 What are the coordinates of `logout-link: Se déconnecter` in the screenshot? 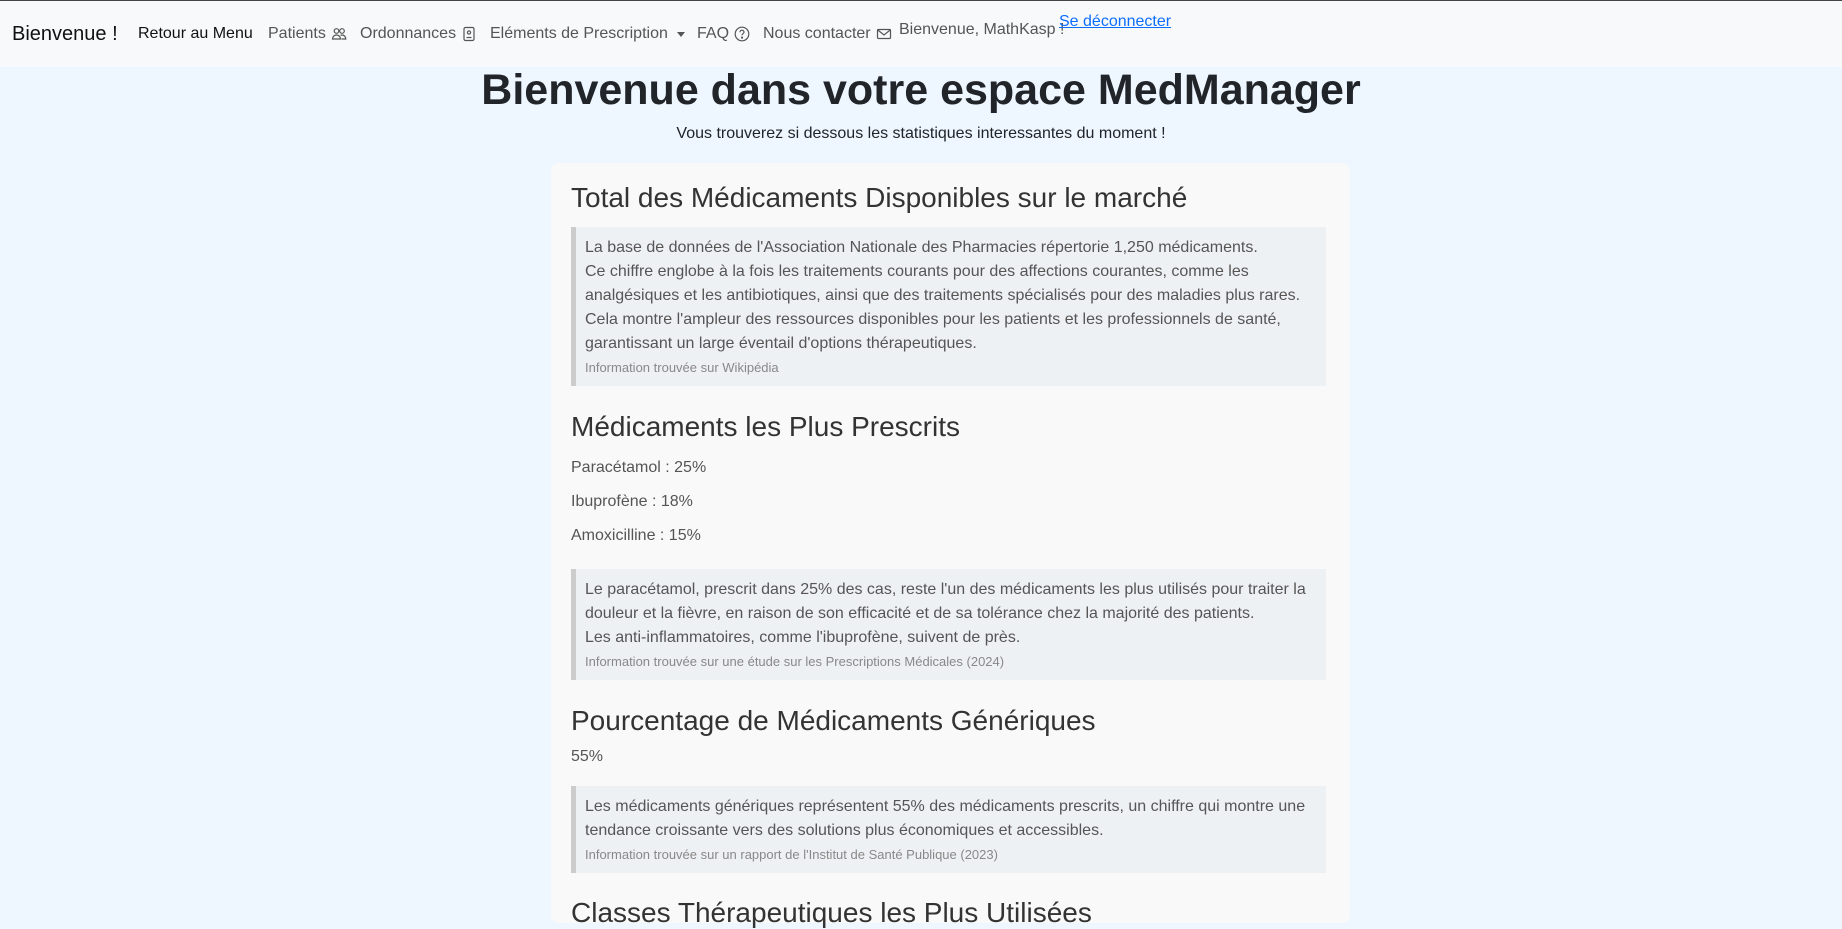 It's located at (1115, 22).